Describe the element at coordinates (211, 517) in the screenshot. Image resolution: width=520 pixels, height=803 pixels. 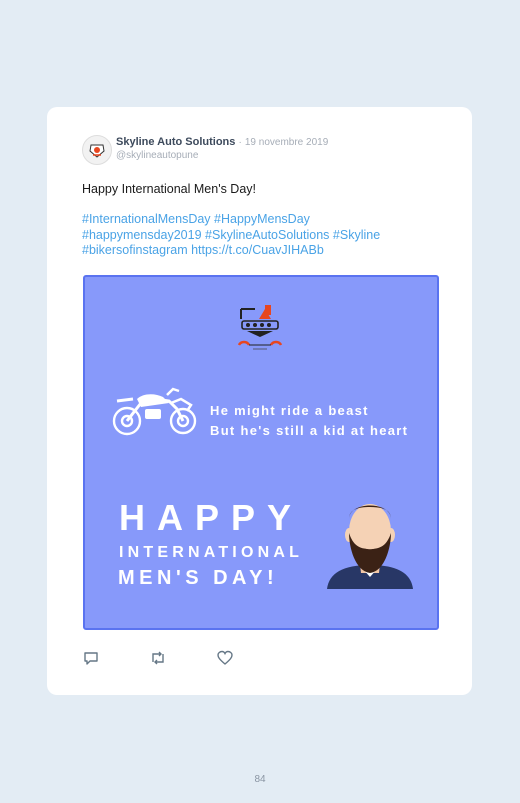
I see `headline-happy: HAPPY` at that location.